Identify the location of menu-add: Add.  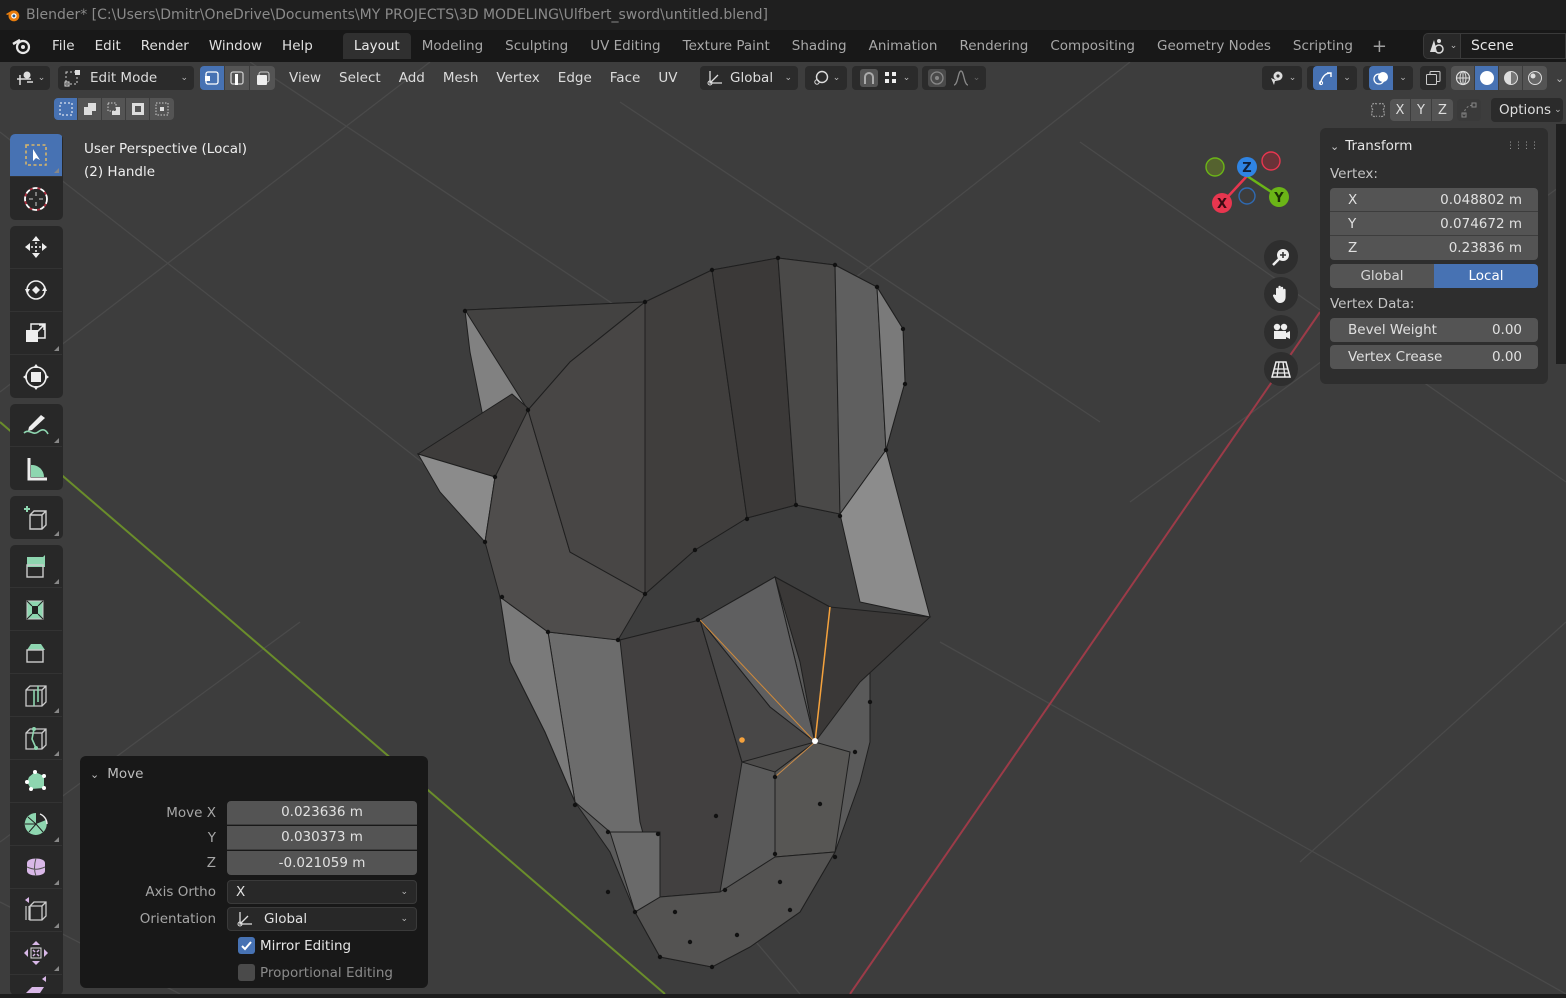
(412, 78).